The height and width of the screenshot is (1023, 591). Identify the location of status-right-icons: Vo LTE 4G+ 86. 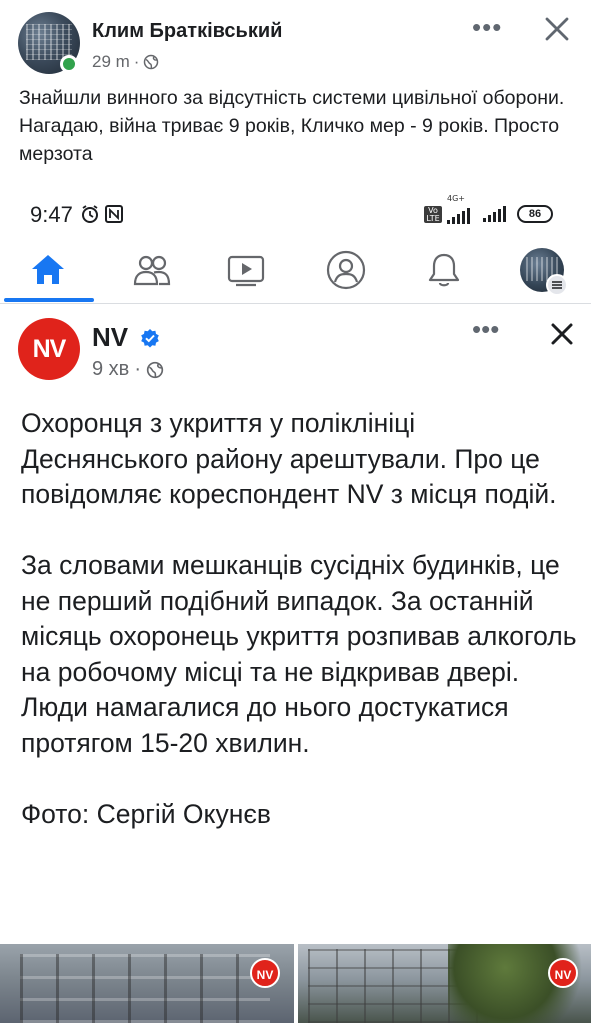
(488, 210).